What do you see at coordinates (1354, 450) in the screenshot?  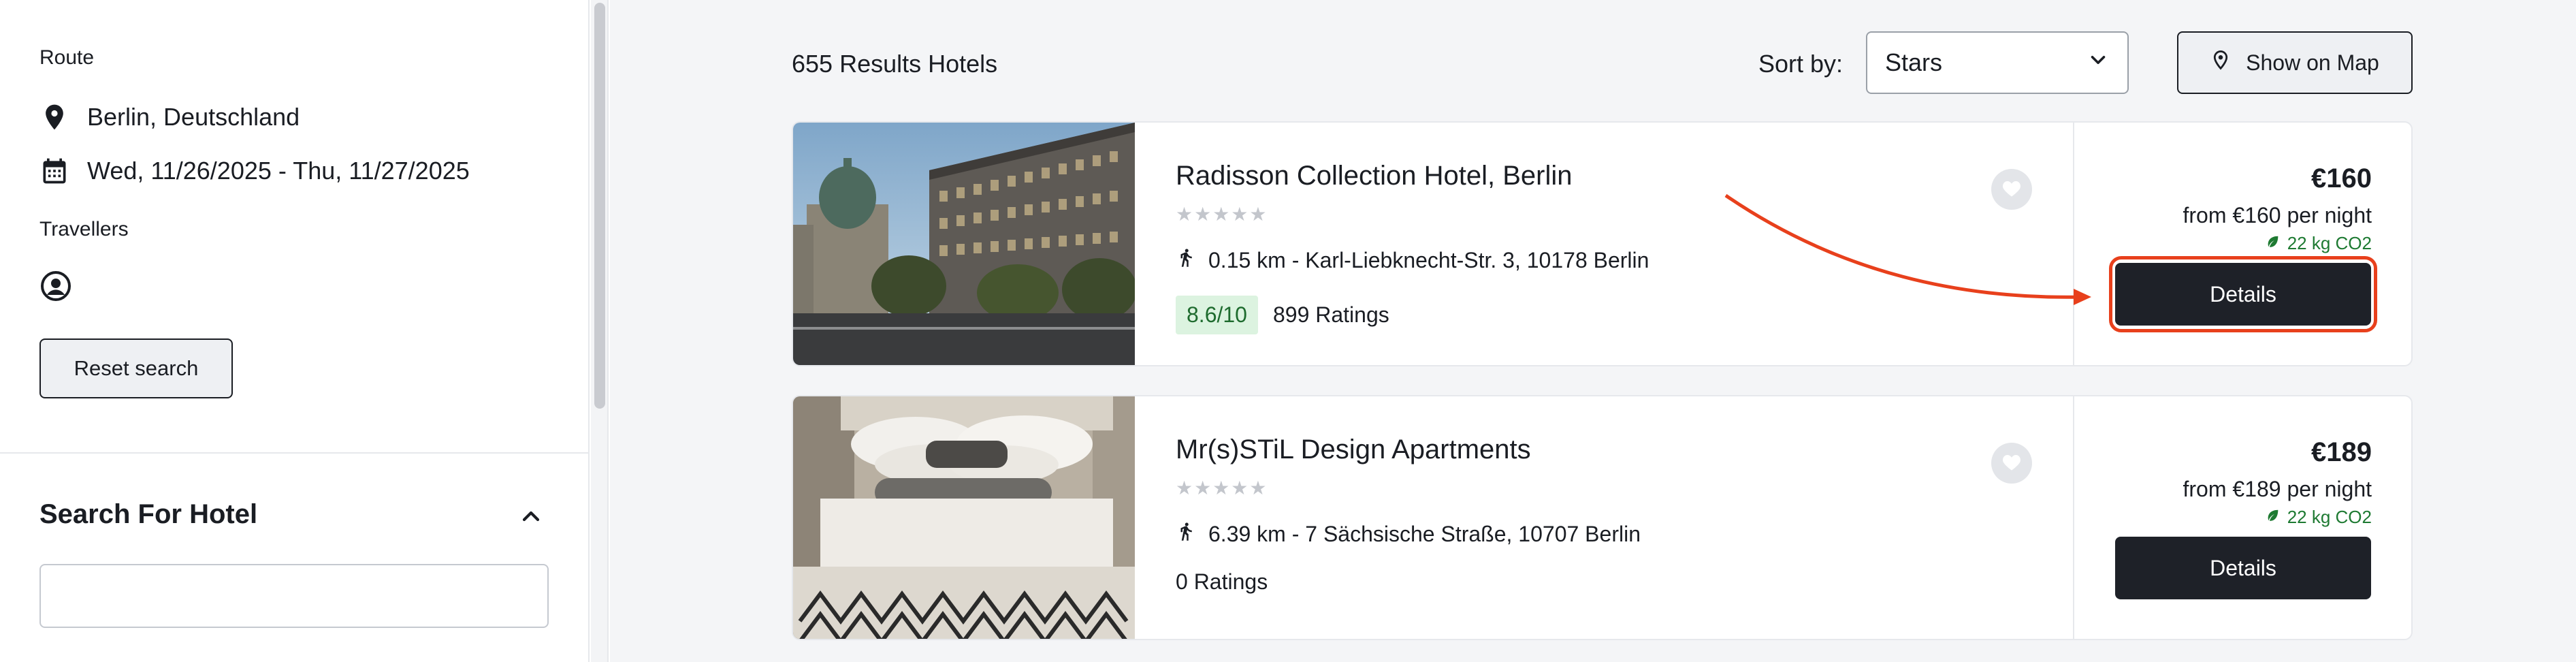 I see `hotel-name: Mr(s)STiL Design Apartments` at bounding box center [1354, 450].